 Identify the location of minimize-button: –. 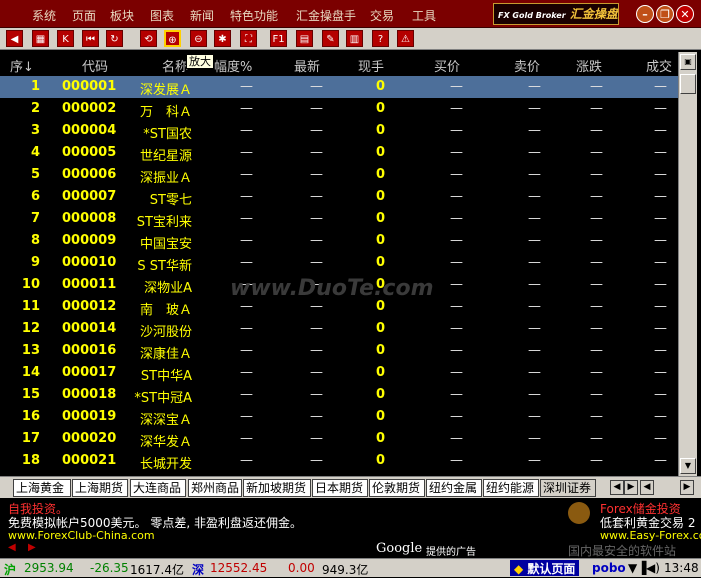
(645, 14).